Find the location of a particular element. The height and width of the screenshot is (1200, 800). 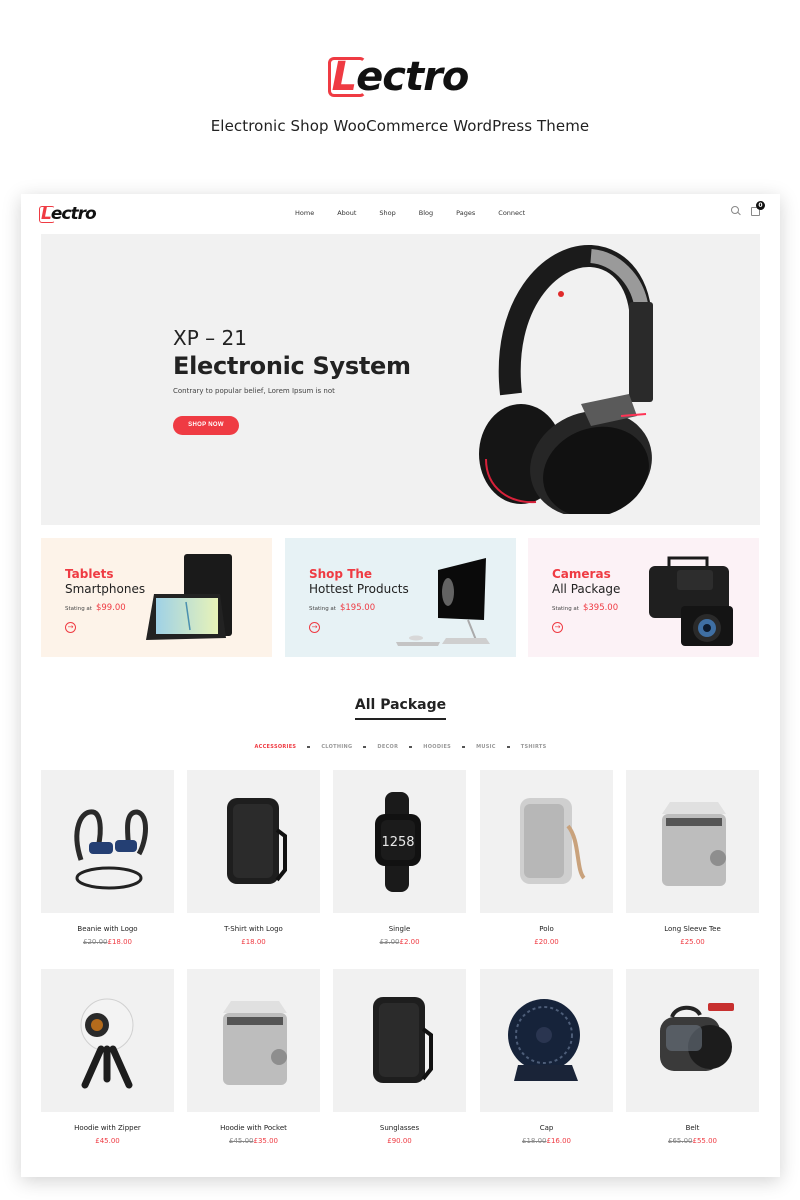

product-name: Sunglasses is located at coordinates (399, 1128).